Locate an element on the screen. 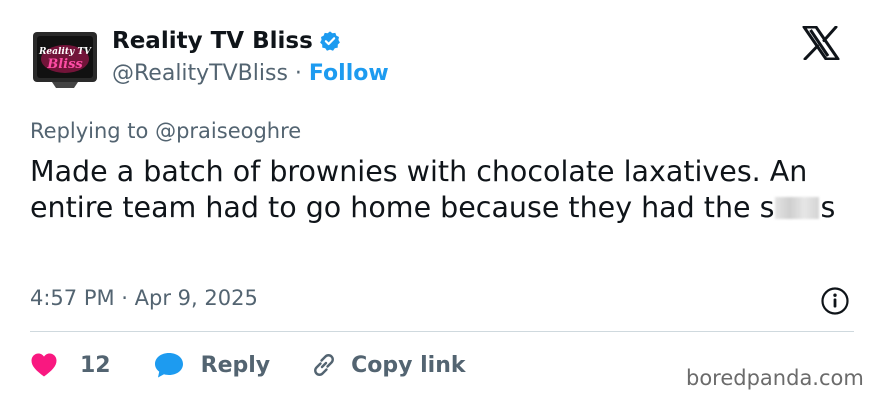 This screenshot has height=400, width=880. svg-text: Reality TV is located at coordinates (65, 52).